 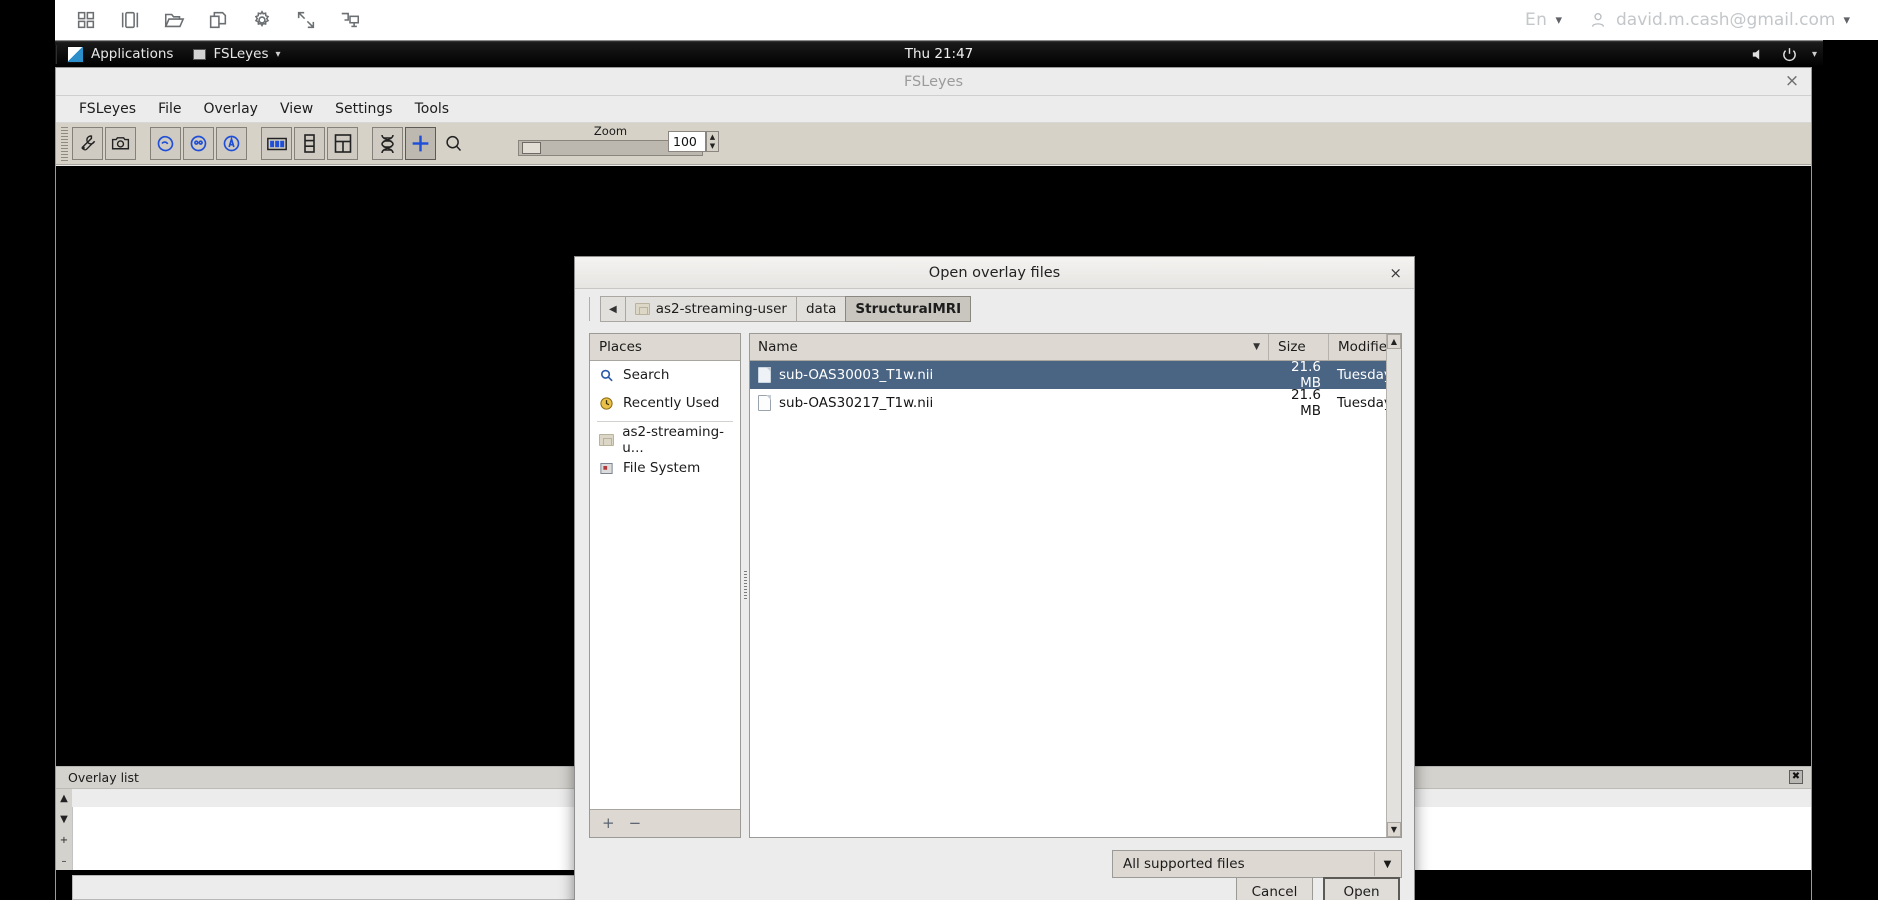 What do you see at coordinates (387, 143) in the screenshot?
I see `dna-helix-button` at bounding box center [387, 143].